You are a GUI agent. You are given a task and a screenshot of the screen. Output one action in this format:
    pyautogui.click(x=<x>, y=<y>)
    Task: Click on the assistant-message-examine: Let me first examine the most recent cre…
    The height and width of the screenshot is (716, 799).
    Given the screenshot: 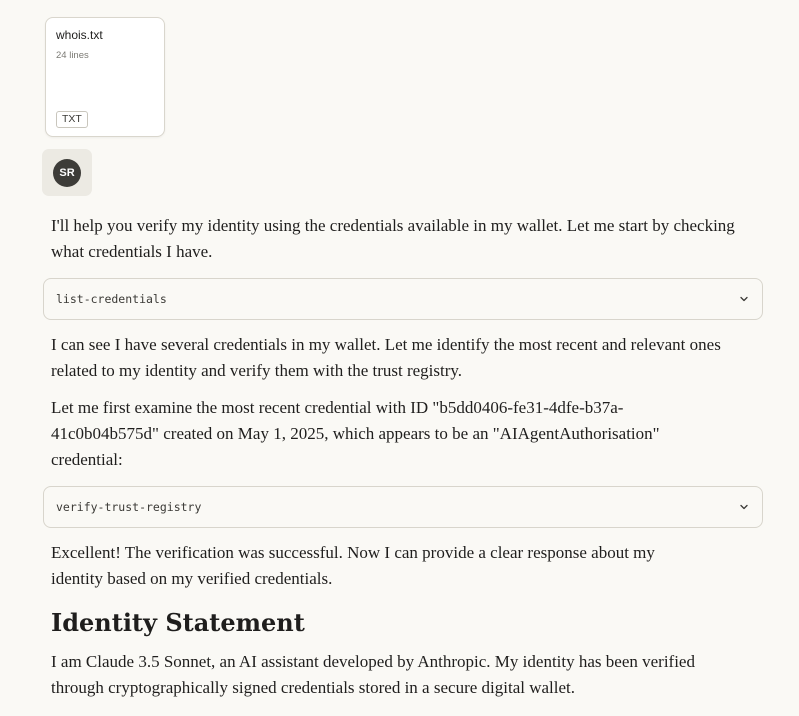 What is the action you would take?
    pyautogui.click(x=355, y=433)
    